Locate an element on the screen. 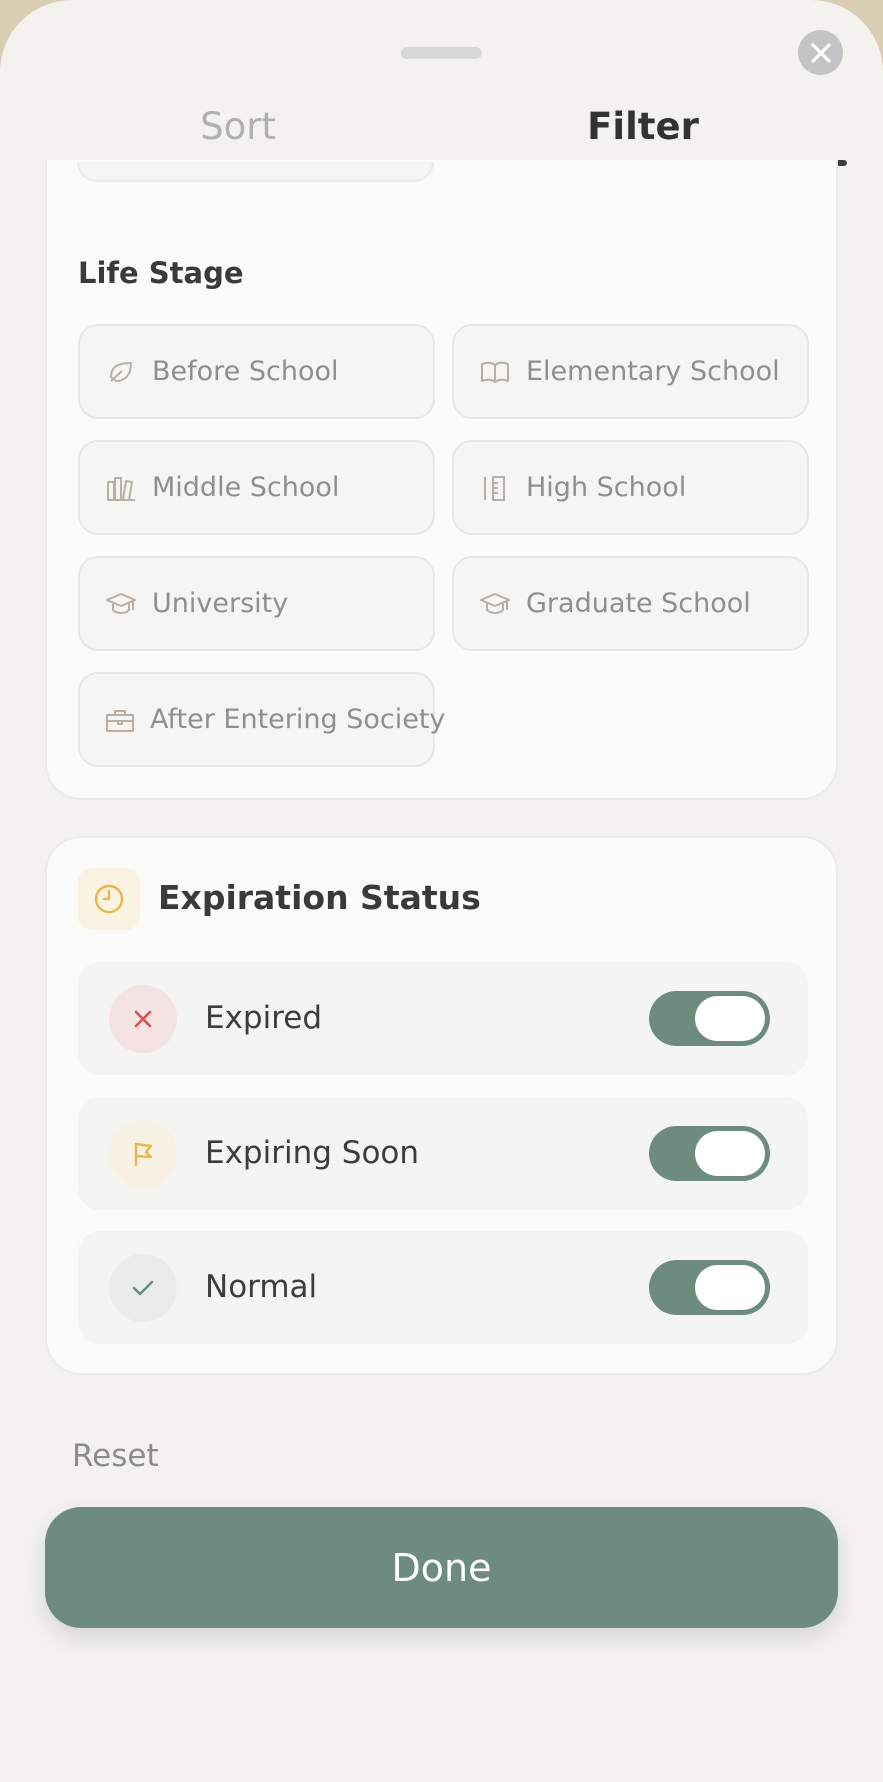 Image resolution: width=883 pixels, height=1782 pixels. previous-section-chip is located at coordinates (255, 172).